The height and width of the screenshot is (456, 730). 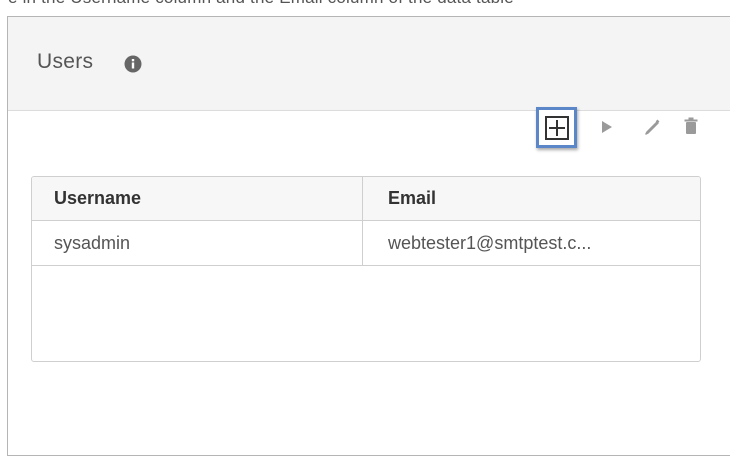 I want to click on plus-icon, so click(x=556, y=127).